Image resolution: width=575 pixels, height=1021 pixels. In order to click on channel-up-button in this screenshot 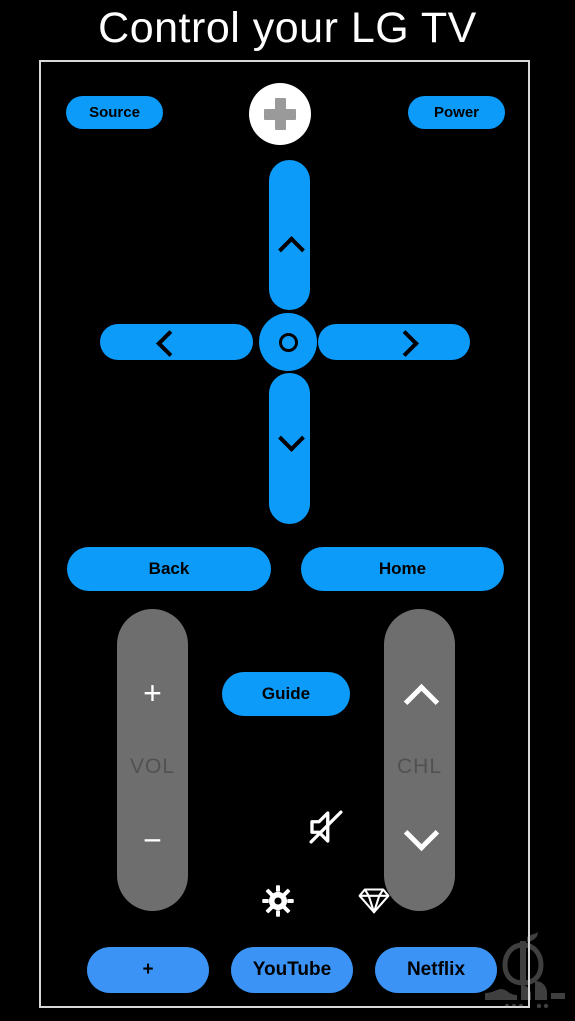, I will do `click(421, 701)`.